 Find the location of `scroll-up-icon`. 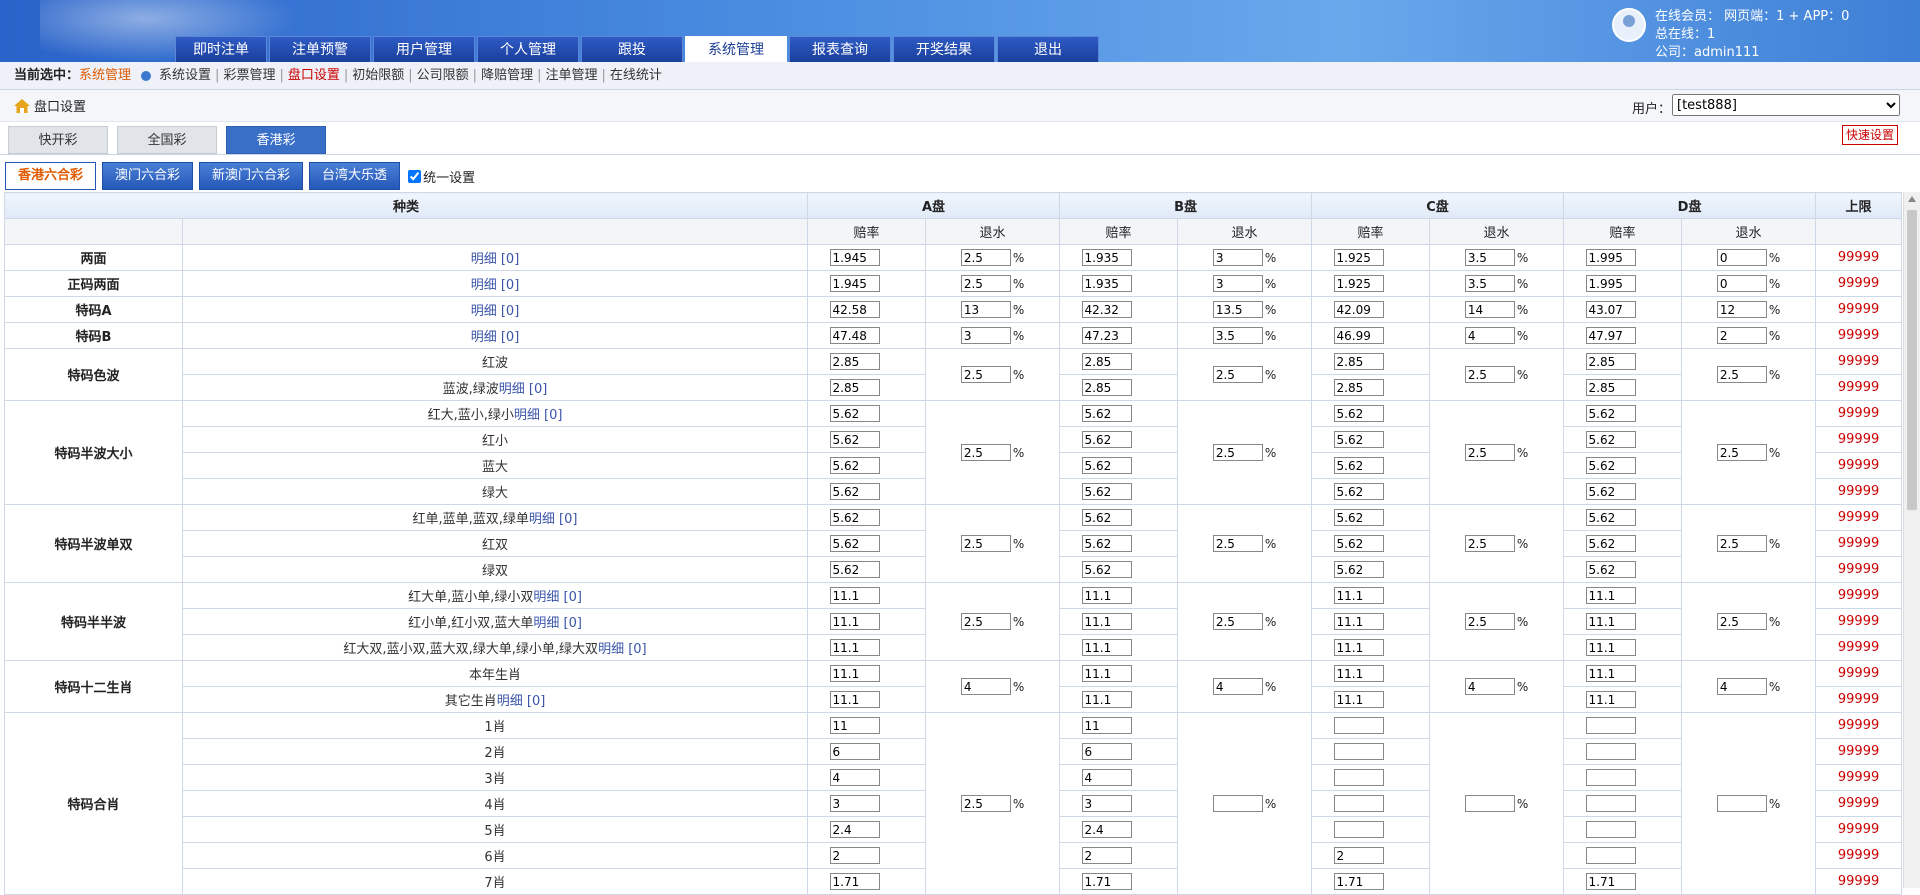

scroll-up-icon is located at coordinates (1912, 199).